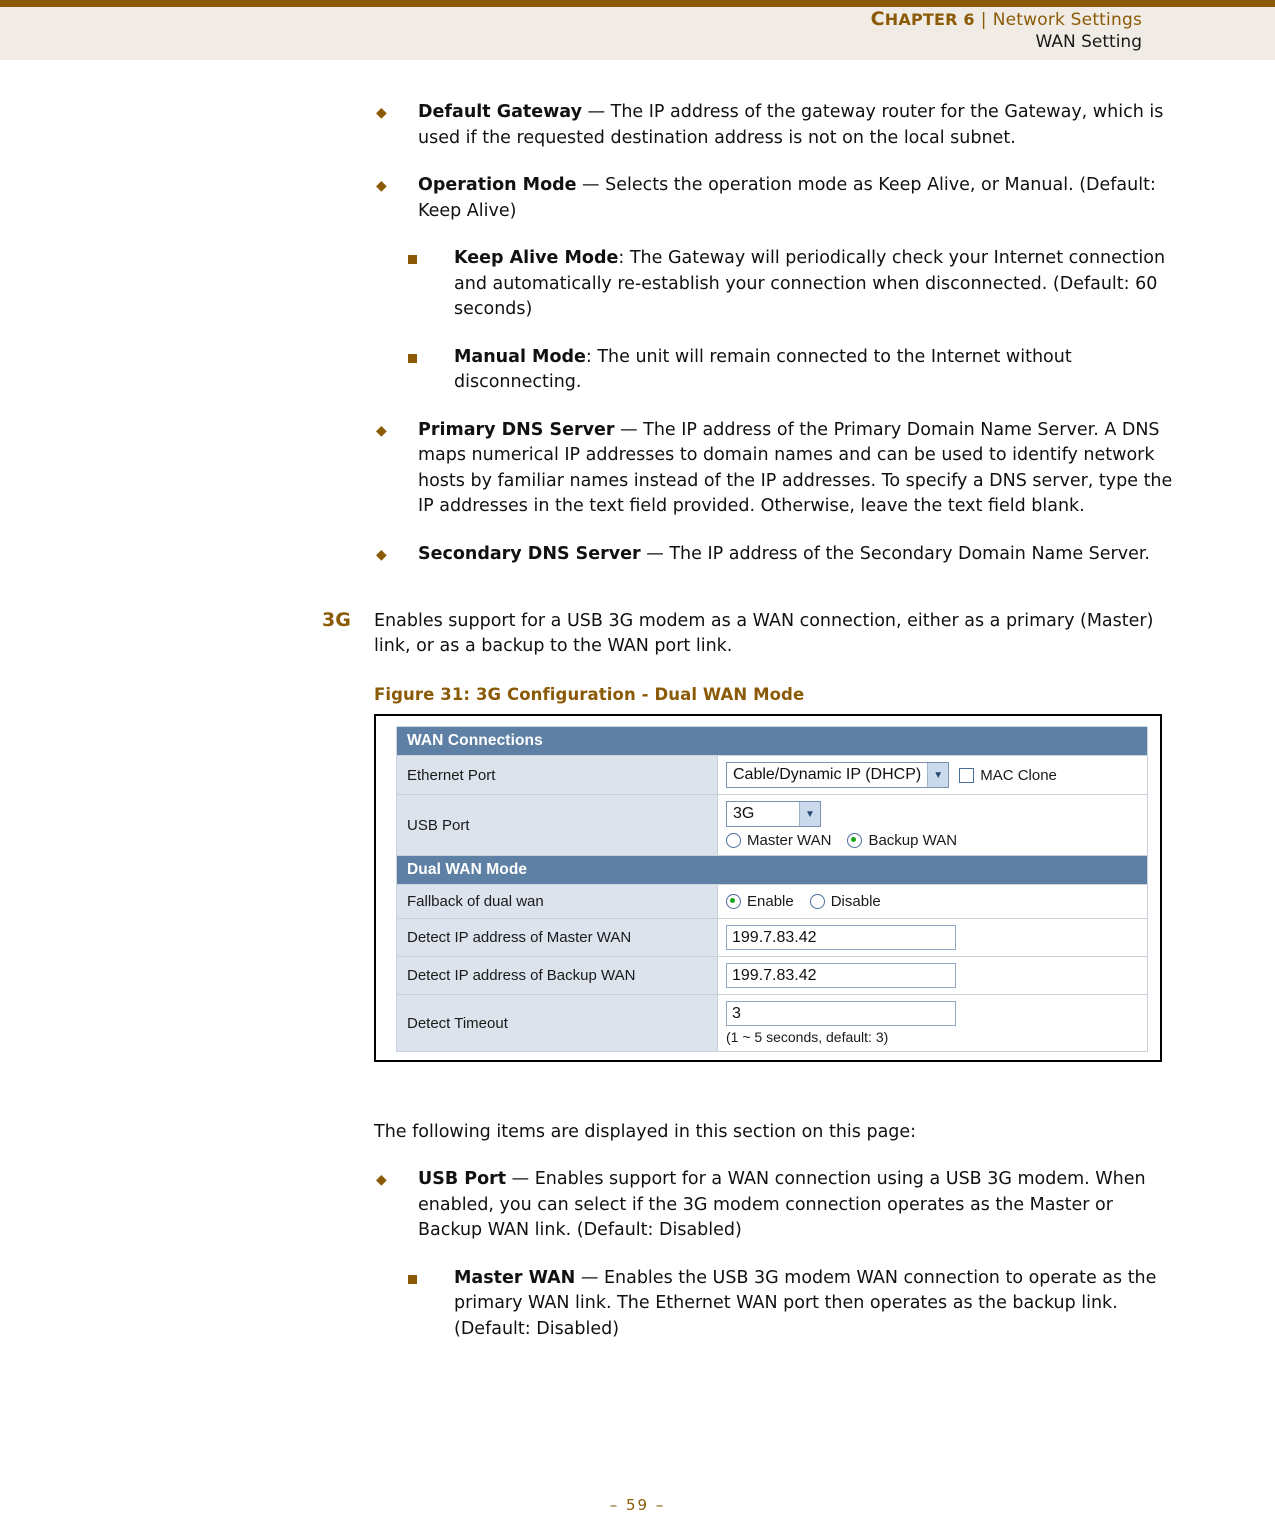 The width and height of the screenshot is (1275, 1532). I want to click on table-row-fallback: Fallback of dual wan Enable Disable, so click(772, 901).